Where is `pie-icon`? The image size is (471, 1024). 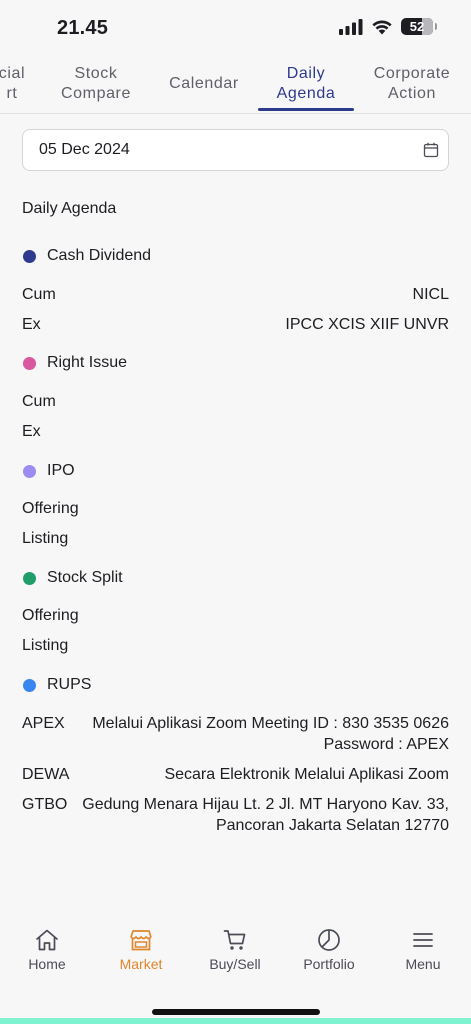
pie-icon is located at coordinates (329, 940).